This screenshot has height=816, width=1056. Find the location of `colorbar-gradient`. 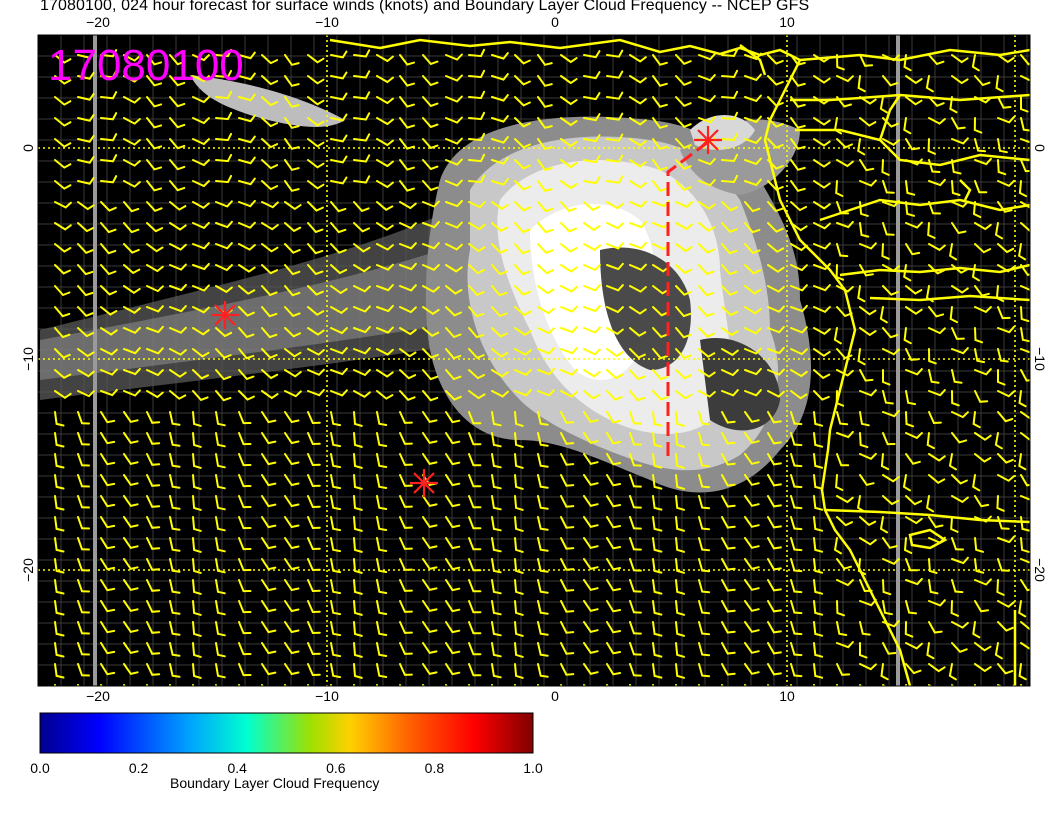

colorbar-gradient is located at coordinates (286, 733).